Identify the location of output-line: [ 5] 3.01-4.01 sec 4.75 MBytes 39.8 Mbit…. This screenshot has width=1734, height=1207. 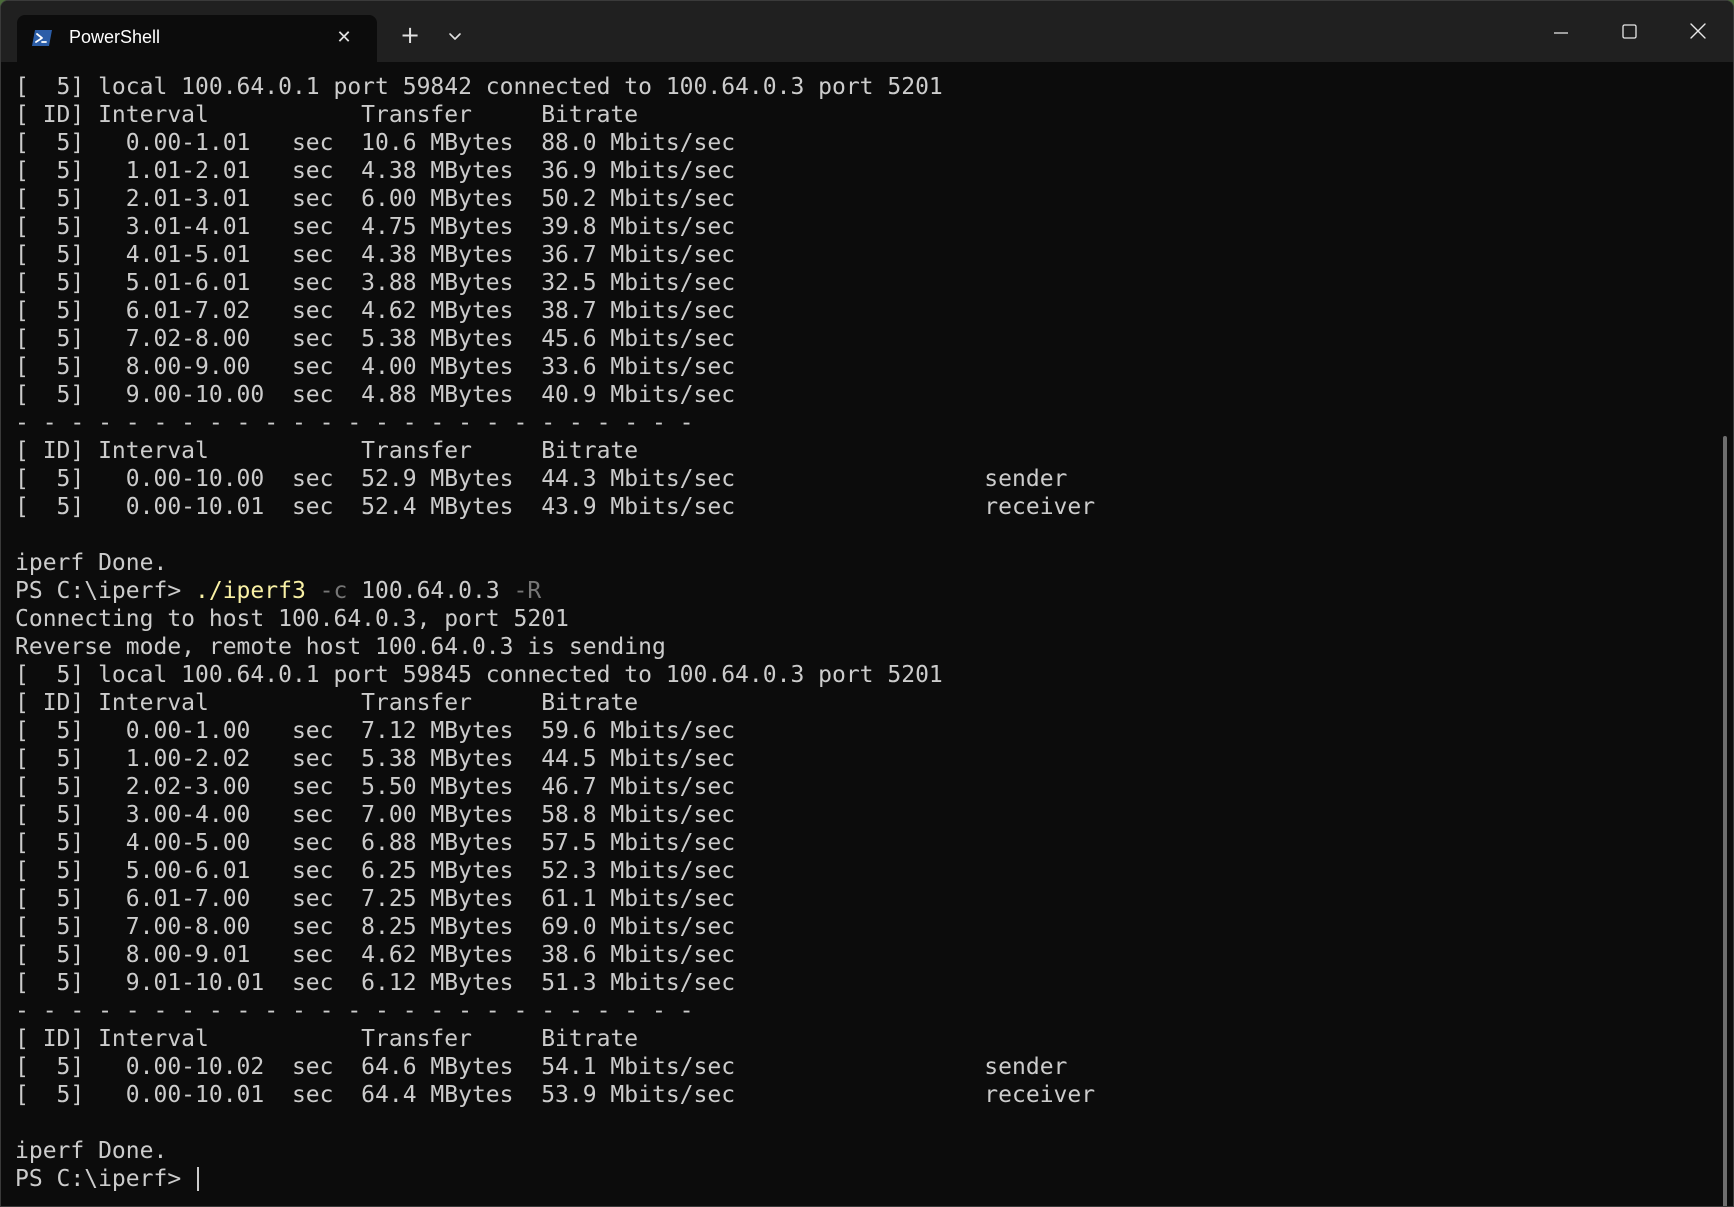
(375, 227).